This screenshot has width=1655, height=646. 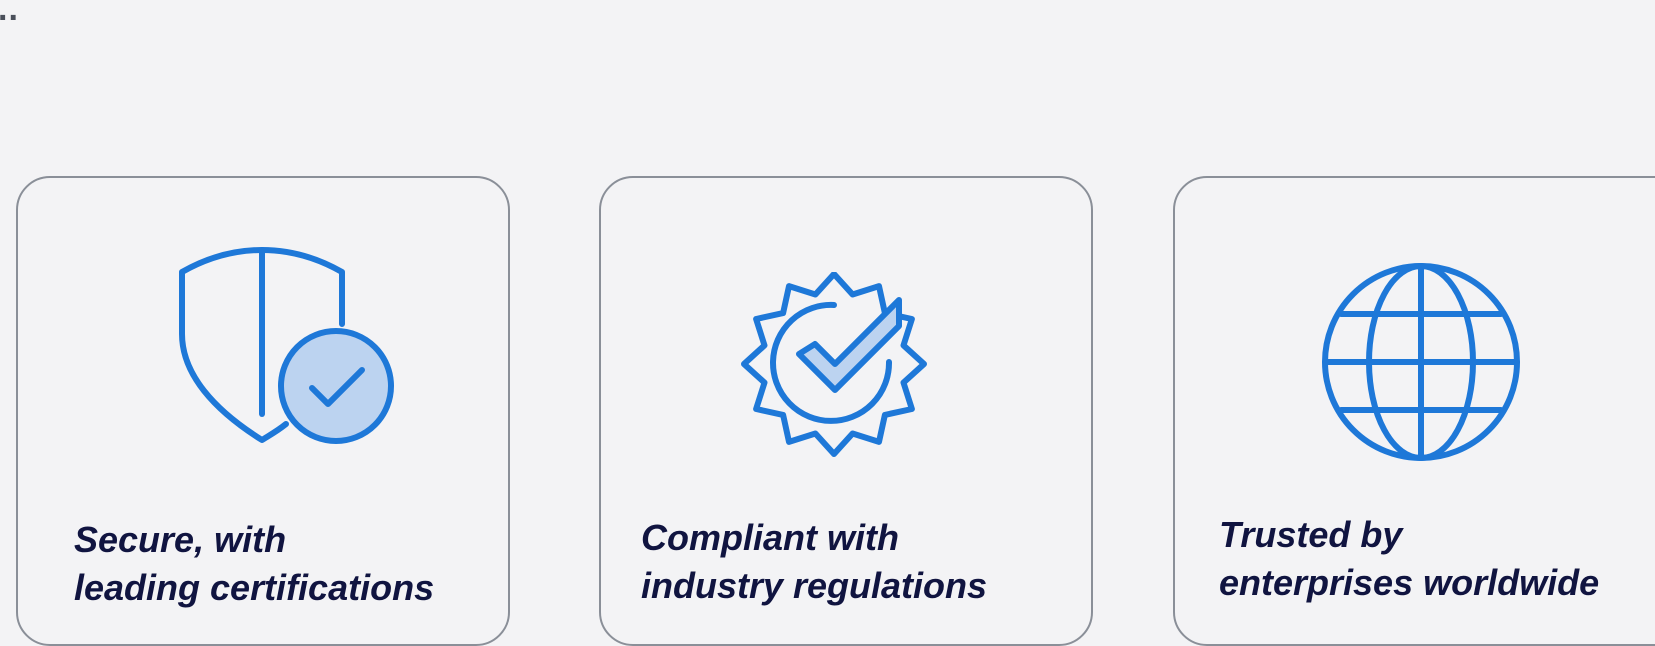 What do you see at coordinates (814, 561) in the screenshot?
I see `feature-caption: Compliant with industry regulations` at bounding box center [814, 561].